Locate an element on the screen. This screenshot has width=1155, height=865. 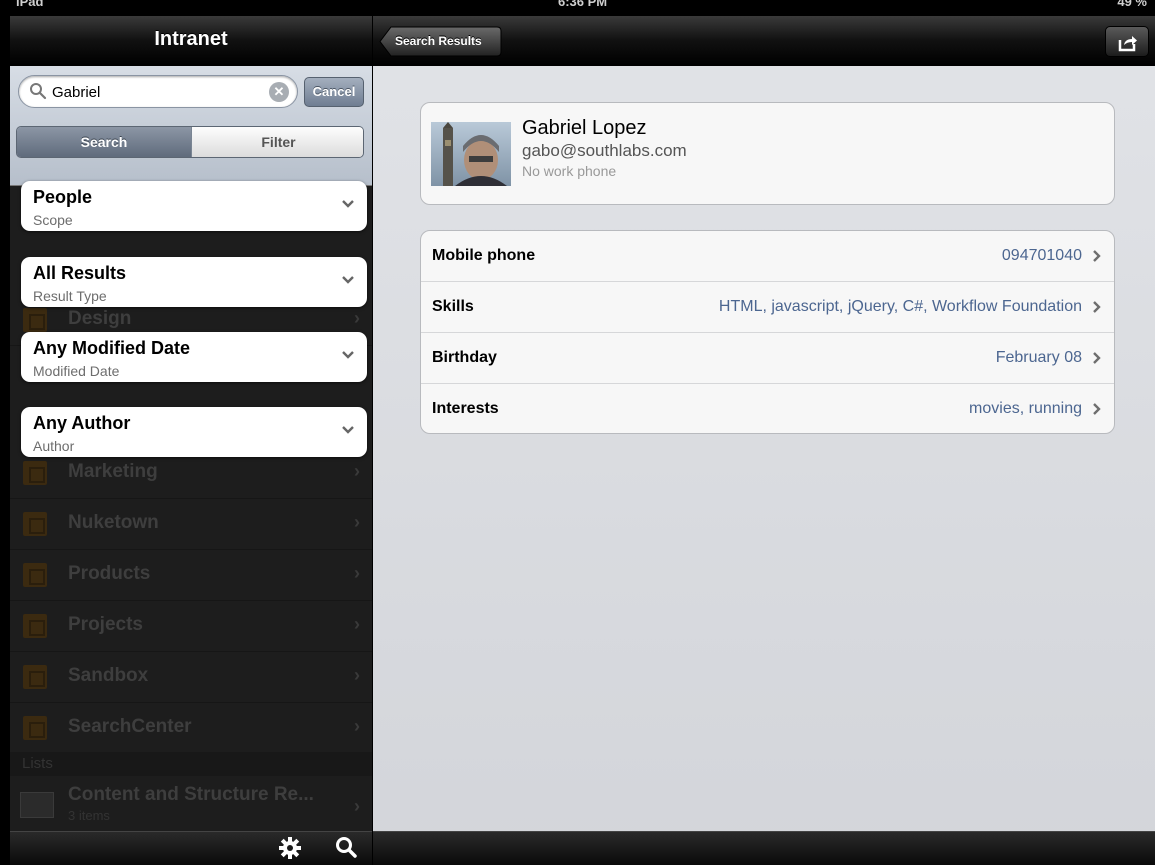
contact-work-phone: No work phone is located at coordinates (569, 171).